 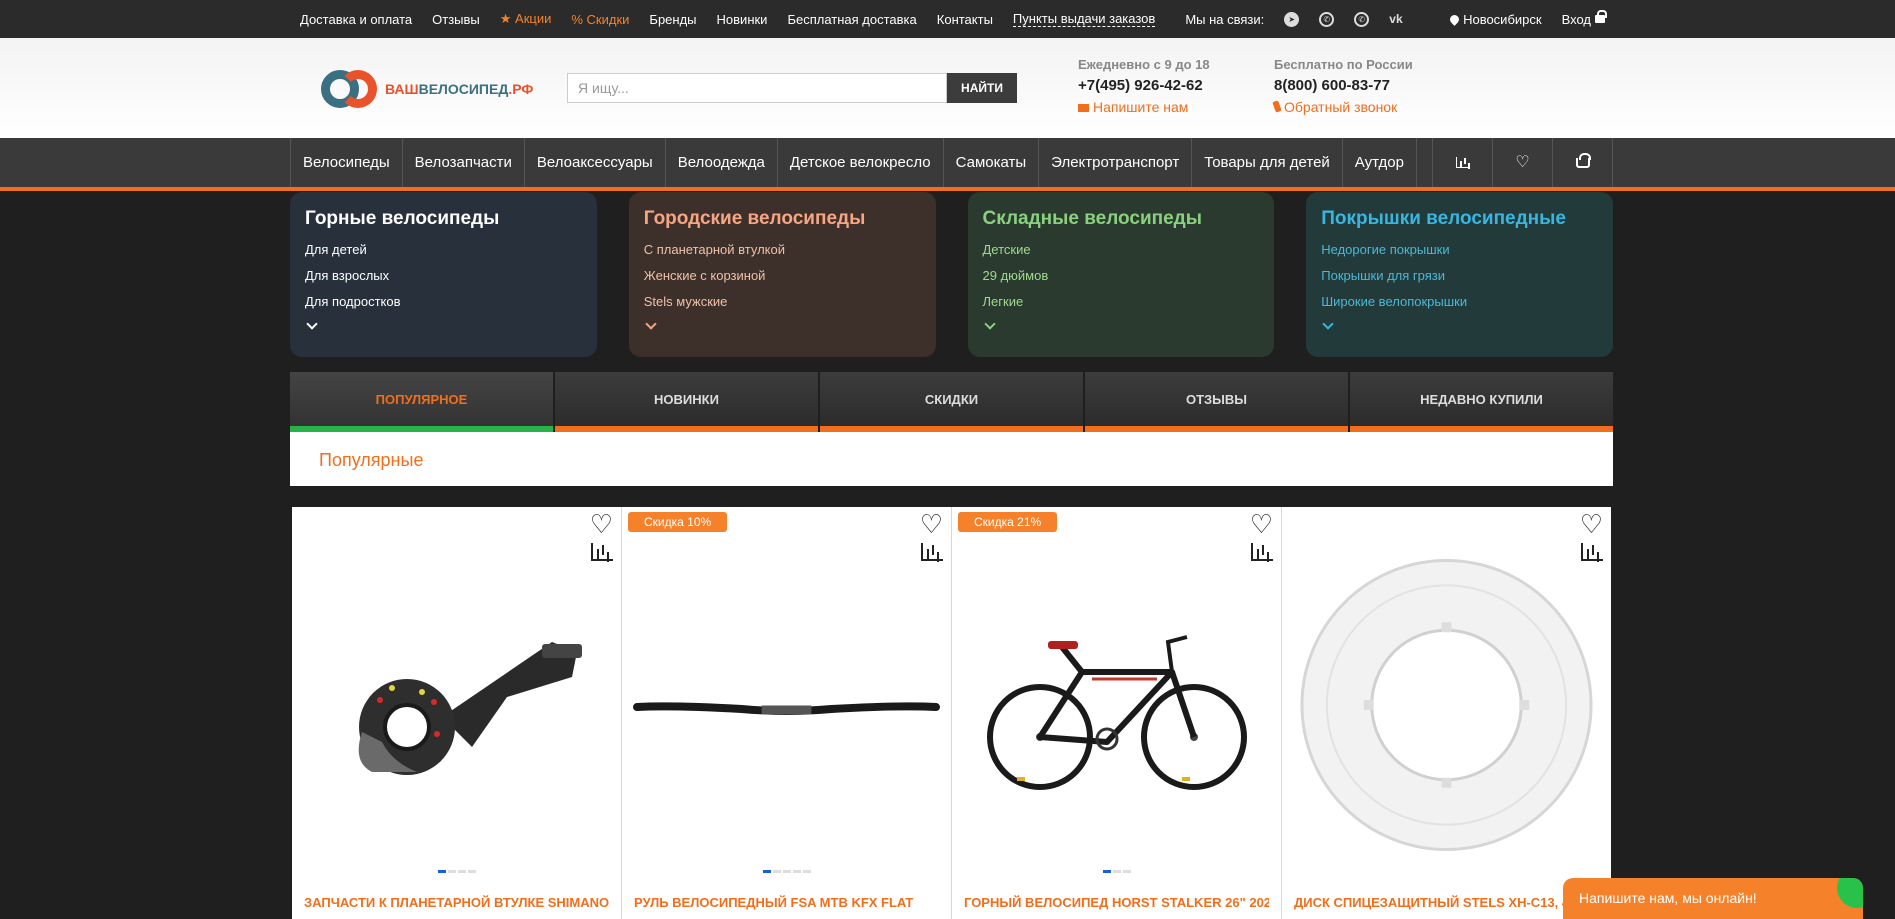 What do you see at coordinates (786, 902) in the screenshot?
I see `product-title: РУЛЬ ВЕЛОСИПЕДНЫЙ FSA MTB KFX FLAT` at bounding box center [786, 902].